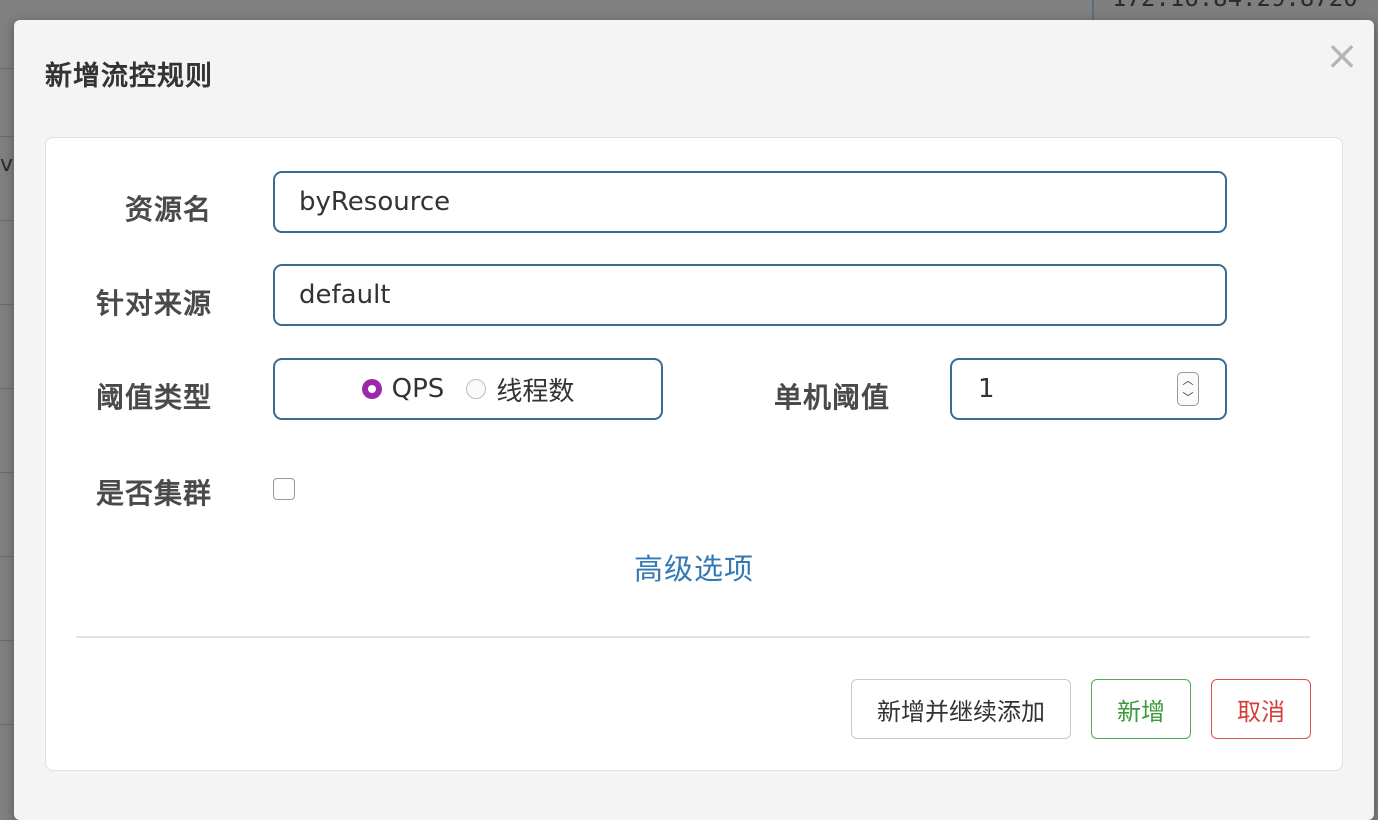  I want to click on radio-checked-icon, so click(371, 389).